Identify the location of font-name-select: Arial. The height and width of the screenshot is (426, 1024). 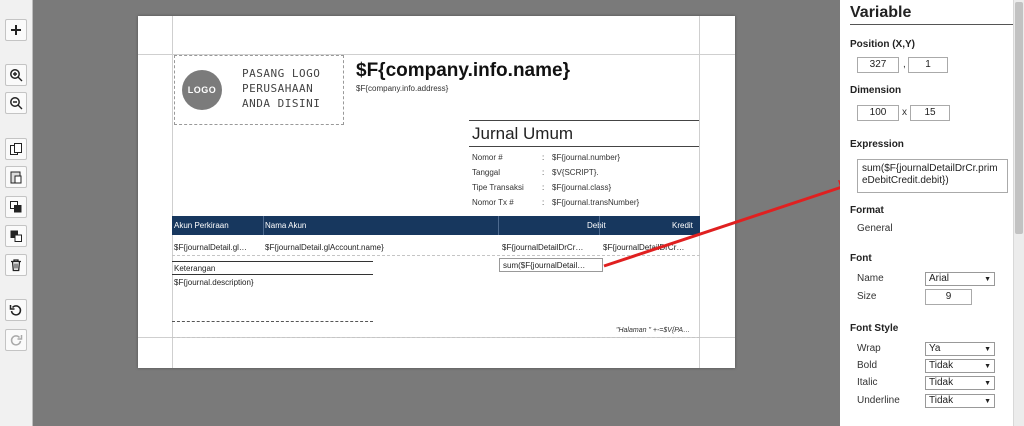
(960, 279).